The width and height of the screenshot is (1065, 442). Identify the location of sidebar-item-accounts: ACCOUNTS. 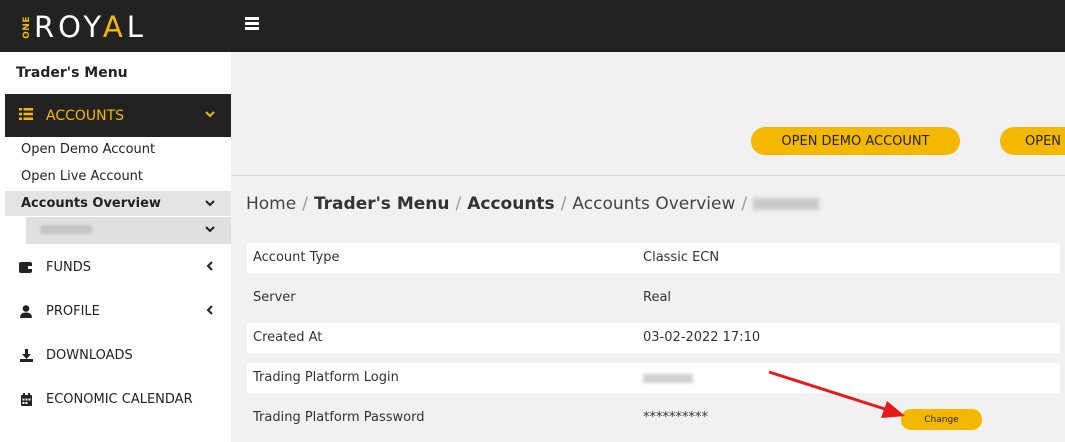
(118, 115).